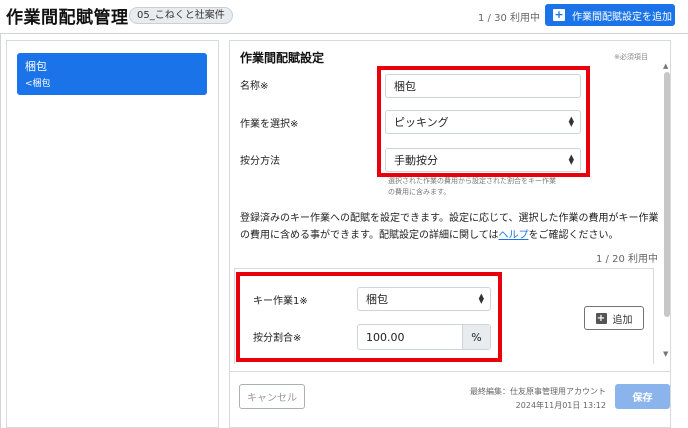 The height and width of the screenshot is (428, 688). What do you see at coordinates (665, 66) in the screenshot?
I see `scroll-up-icon: ▲` at bounding box center [665, 66].